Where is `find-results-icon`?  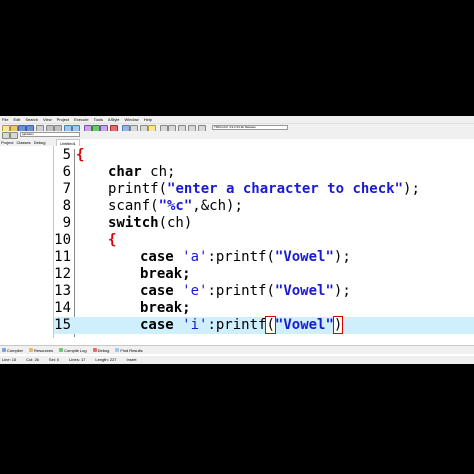
find-results-icon is located at coordinates (117, 350).